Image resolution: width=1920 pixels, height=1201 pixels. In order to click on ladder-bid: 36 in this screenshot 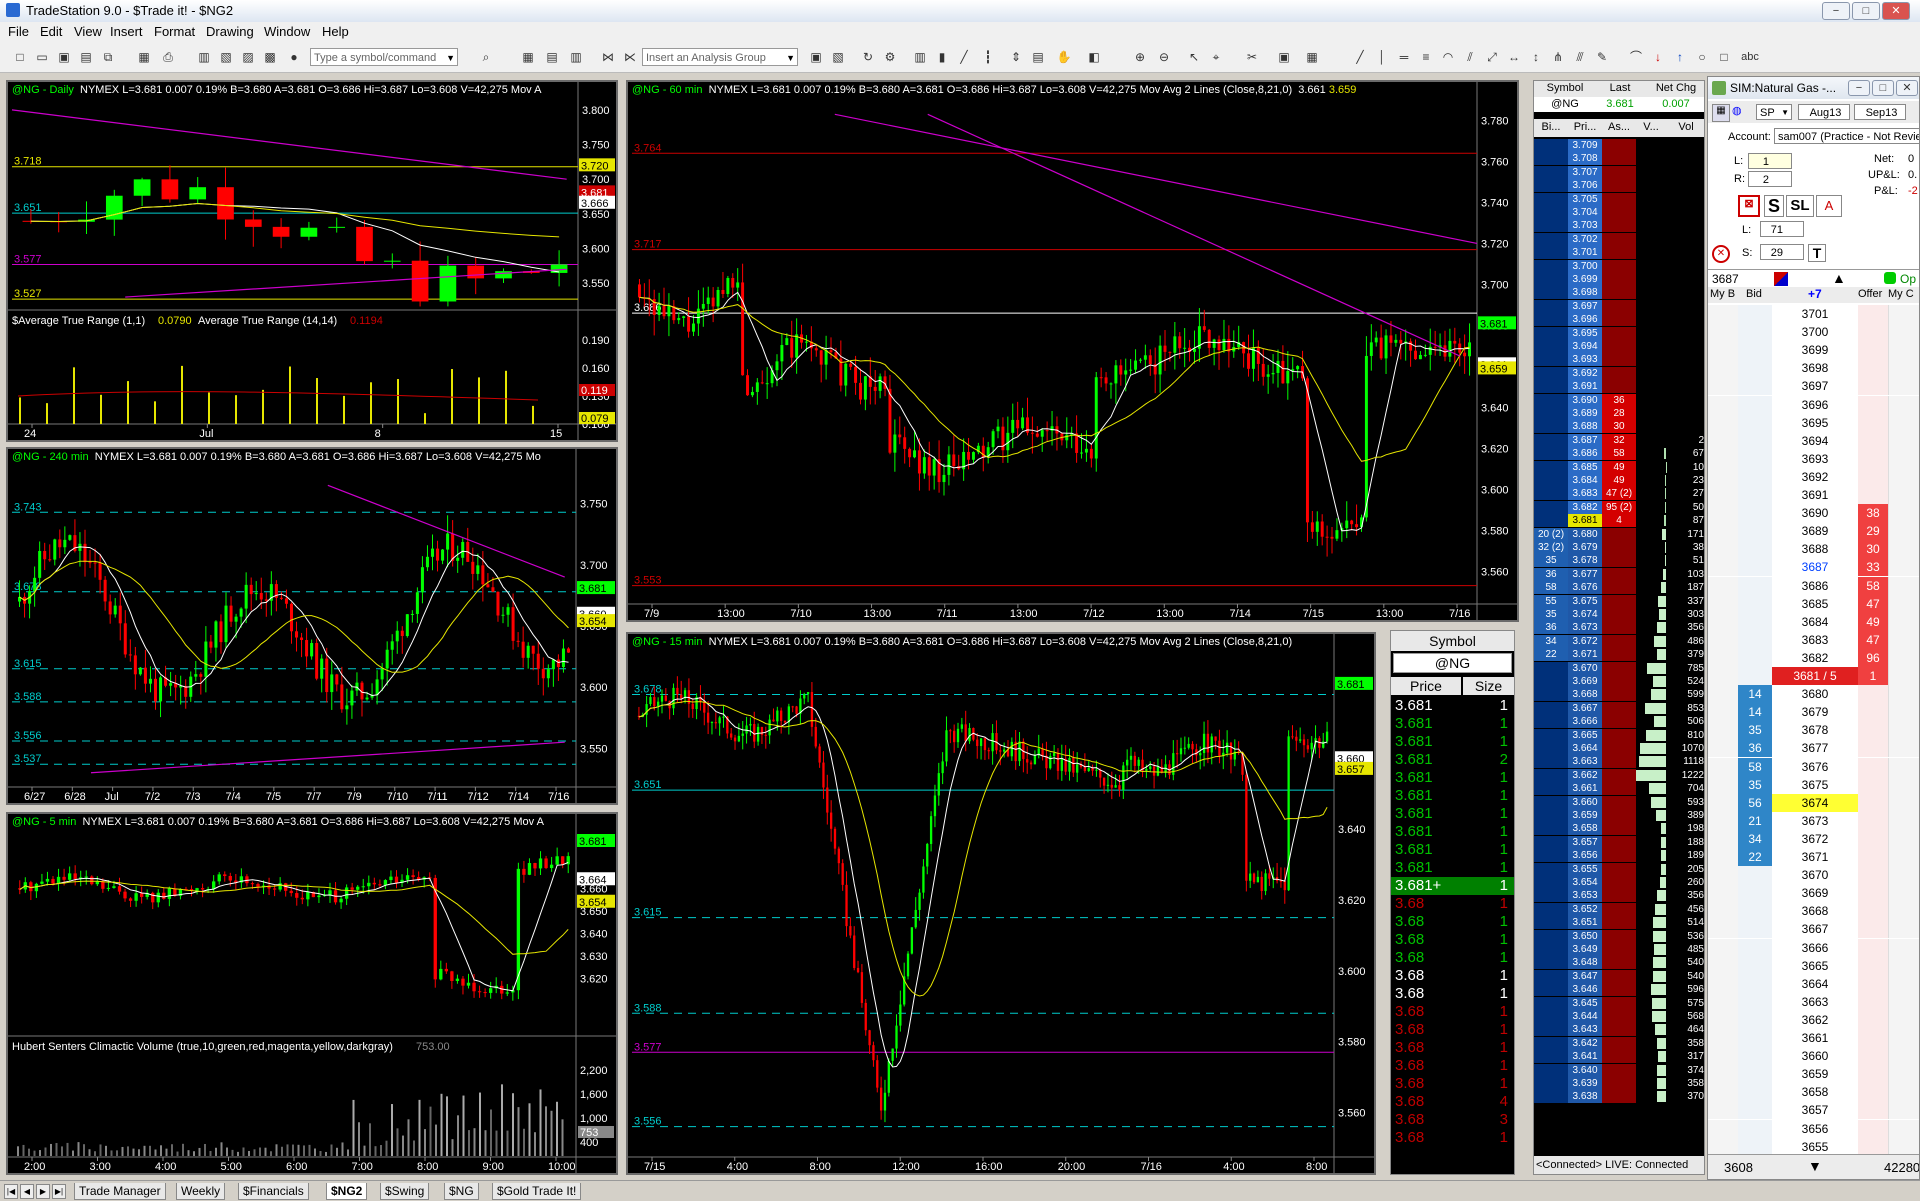, I will do `click(1551, 574)`.